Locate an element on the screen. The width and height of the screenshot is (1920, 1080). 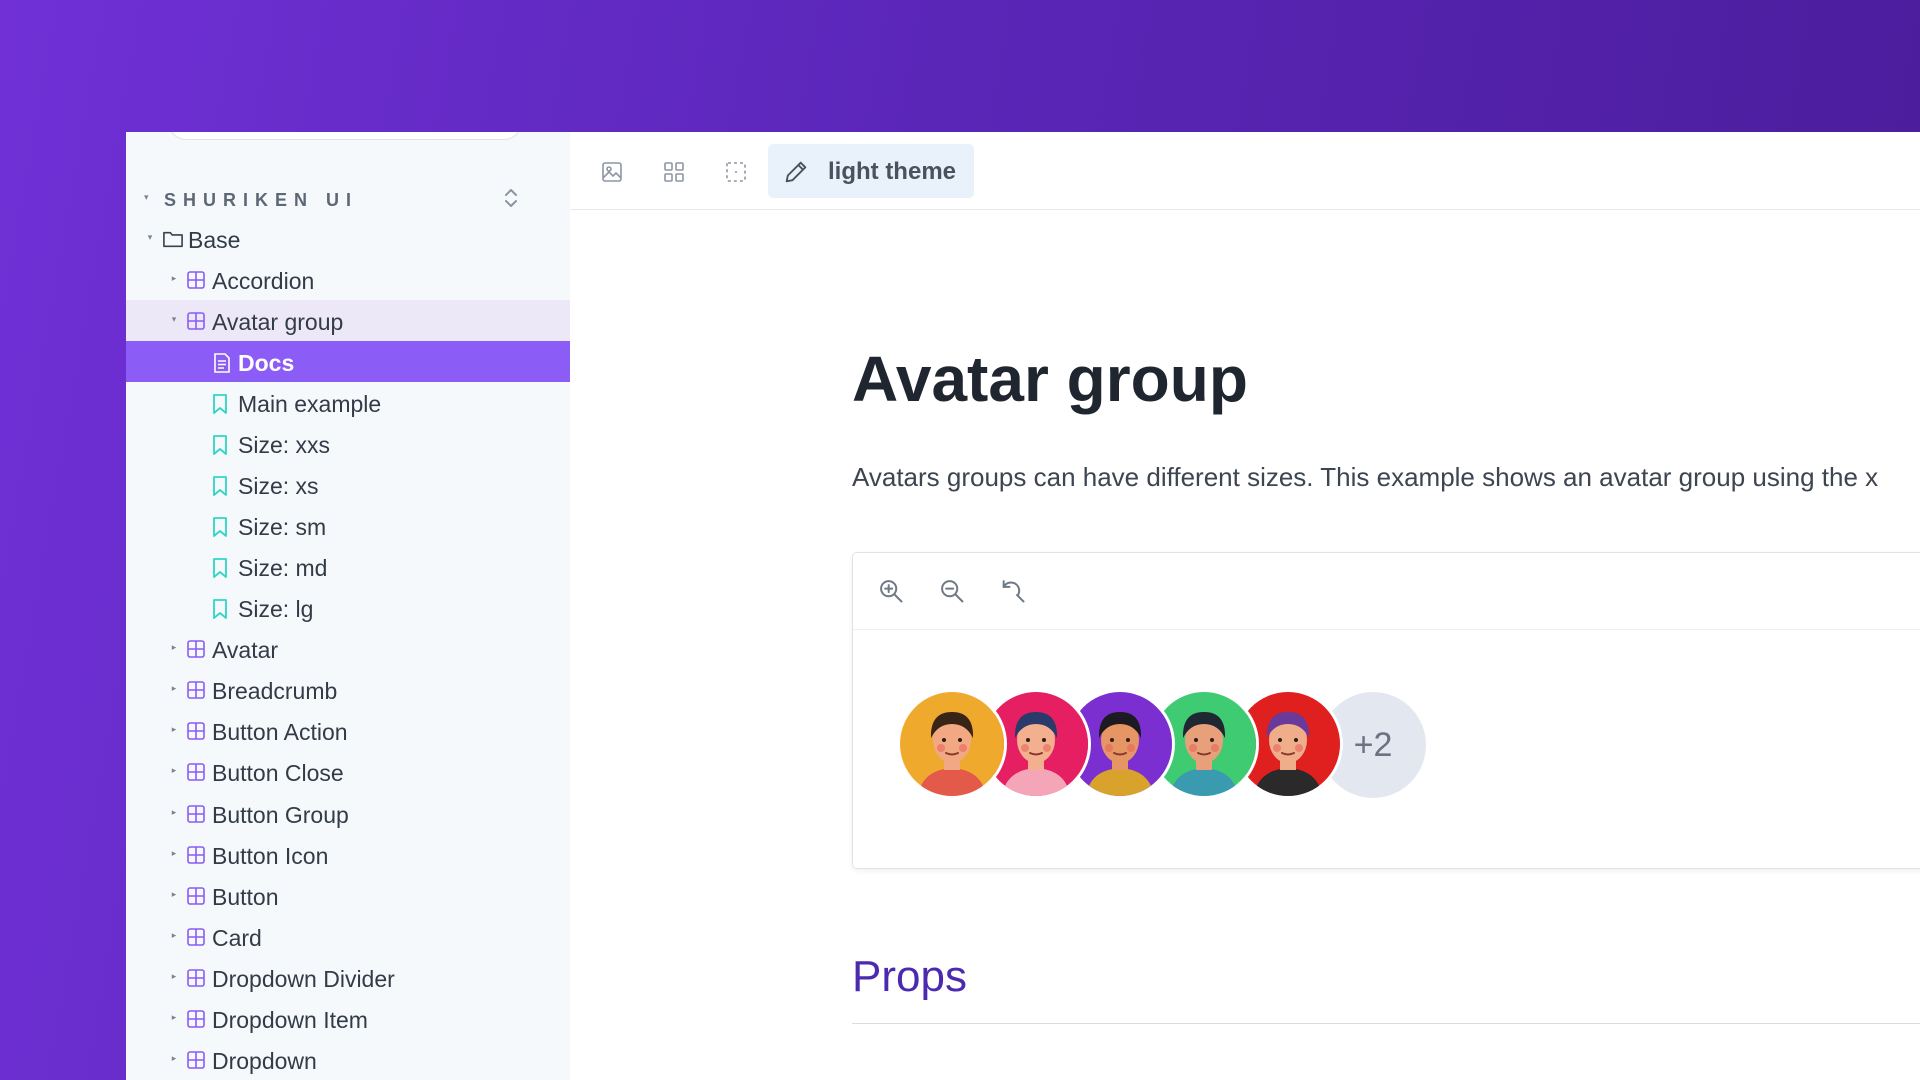
tree-item-label: Button Action is located at coordinates (280, 732).